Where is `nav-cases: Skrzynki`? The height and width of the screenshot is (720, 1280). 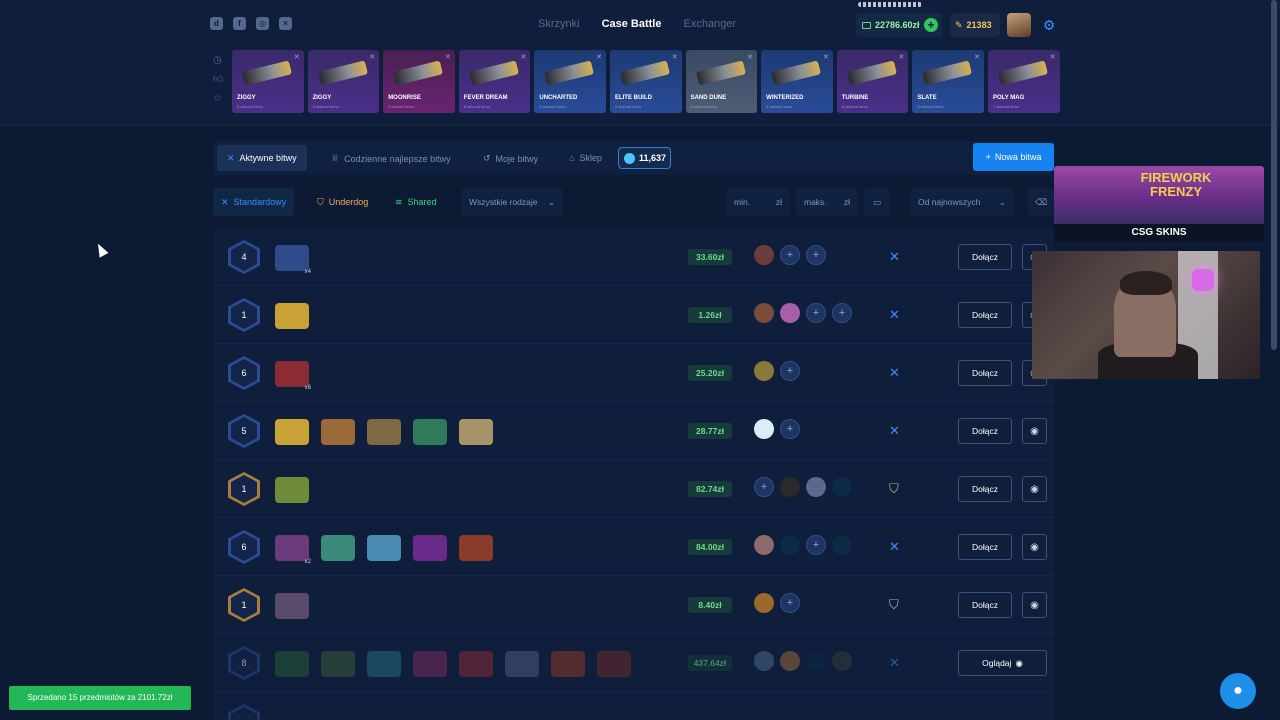
nav-cases: Skrzynki is located at coordinates (559, 24).